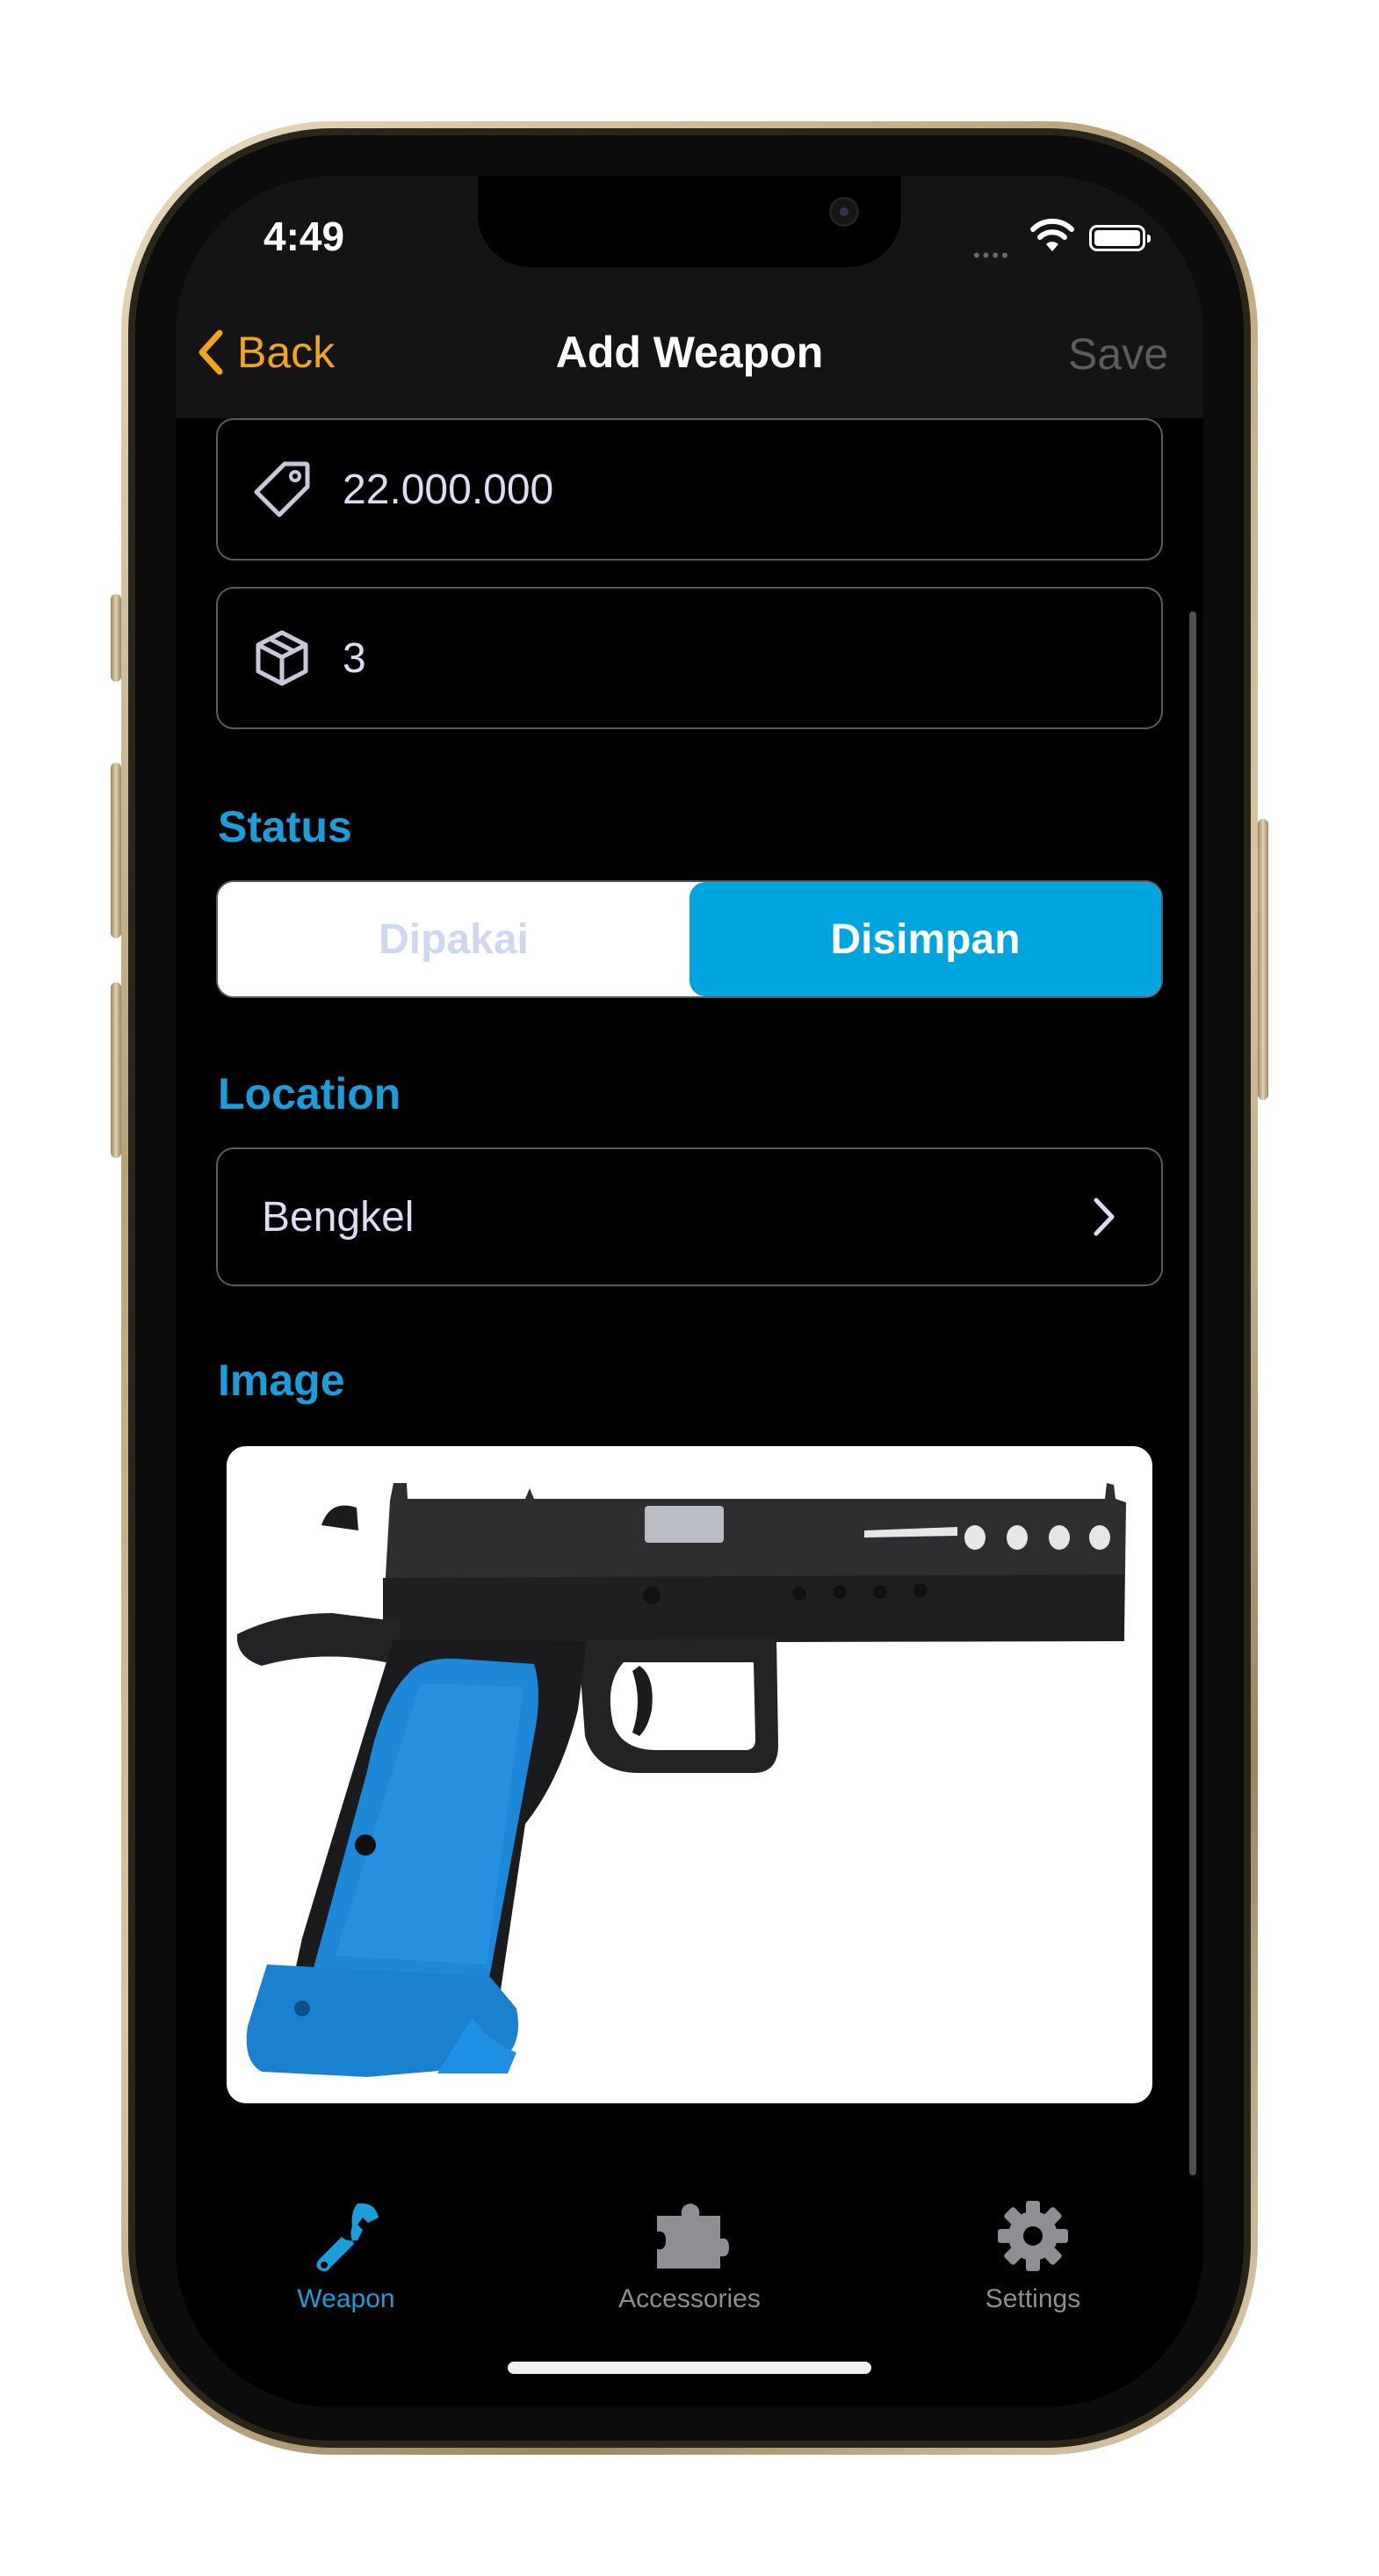  Describe the element at coordinates (282, 658) in the screenshot. I see `box-icon` at that location.